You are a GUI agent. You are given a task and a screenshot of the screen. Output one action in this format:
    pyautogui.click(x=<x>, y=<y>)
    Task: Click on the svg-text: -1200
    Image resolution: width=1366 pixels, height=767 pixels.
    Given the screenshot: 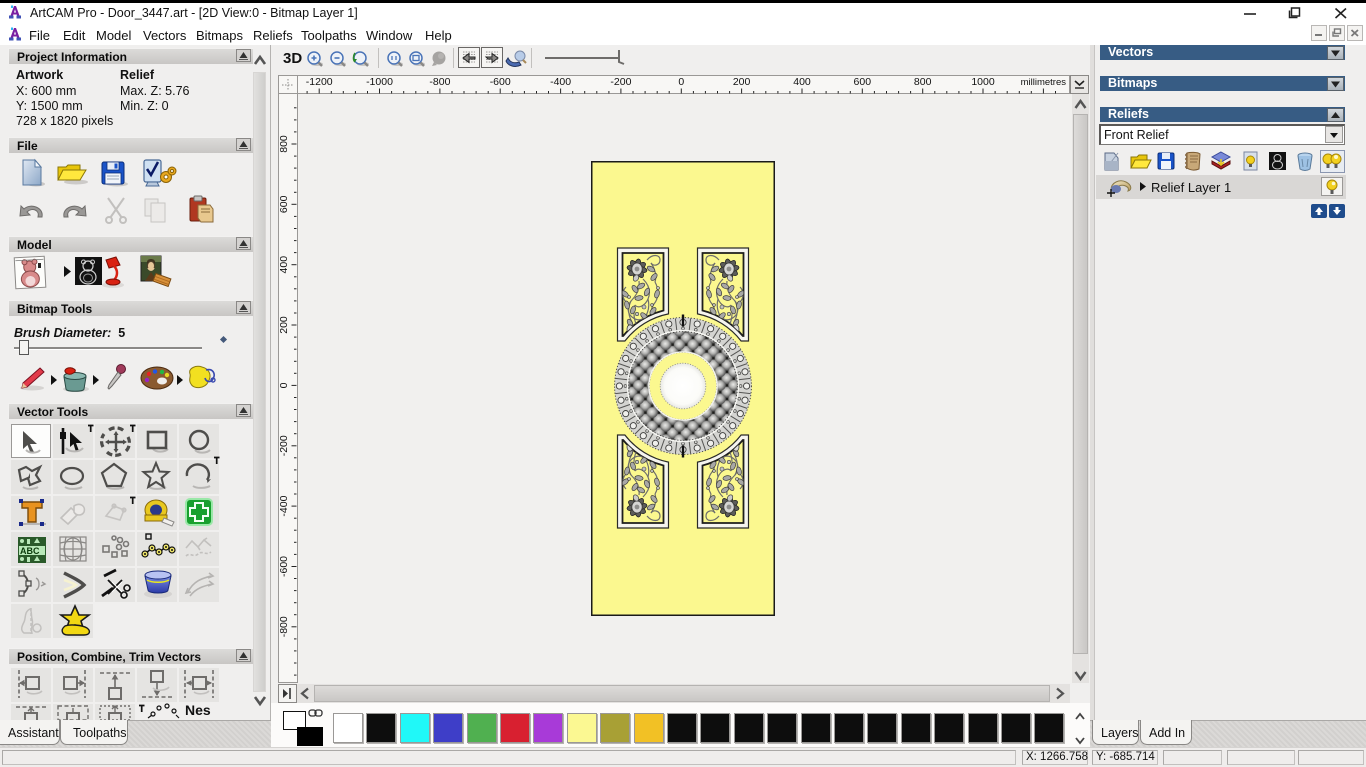 What is the action you would take?
    pyautogui.click(x=319, y=82)
    